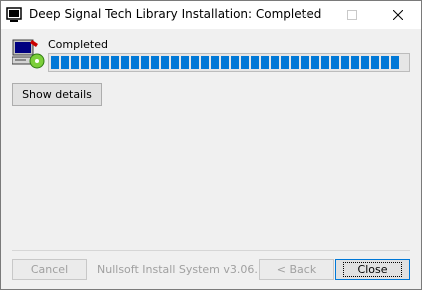 This screenshot has height=290, width=422. Describe the element at coordinates (14, 14) in the screenshot. I see `installer-window-icon` at that location.